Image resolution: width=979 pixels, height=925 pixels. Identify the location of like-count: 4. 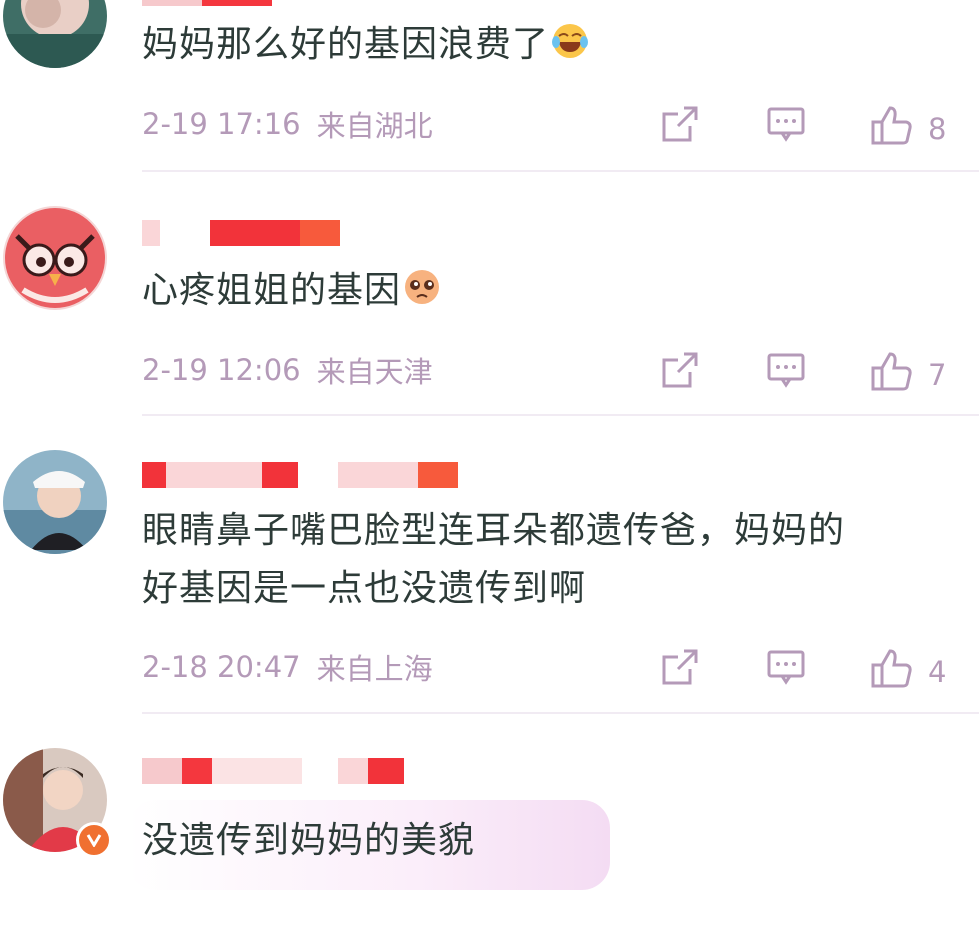
(937, 671).